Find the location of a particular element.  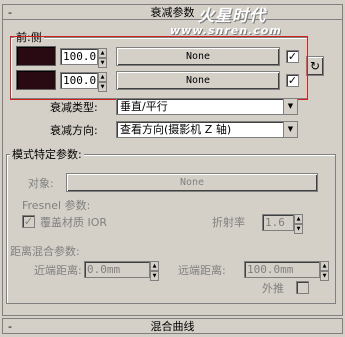

ior-spinner: ▲ ▼ is located at coordinates (298, 224).